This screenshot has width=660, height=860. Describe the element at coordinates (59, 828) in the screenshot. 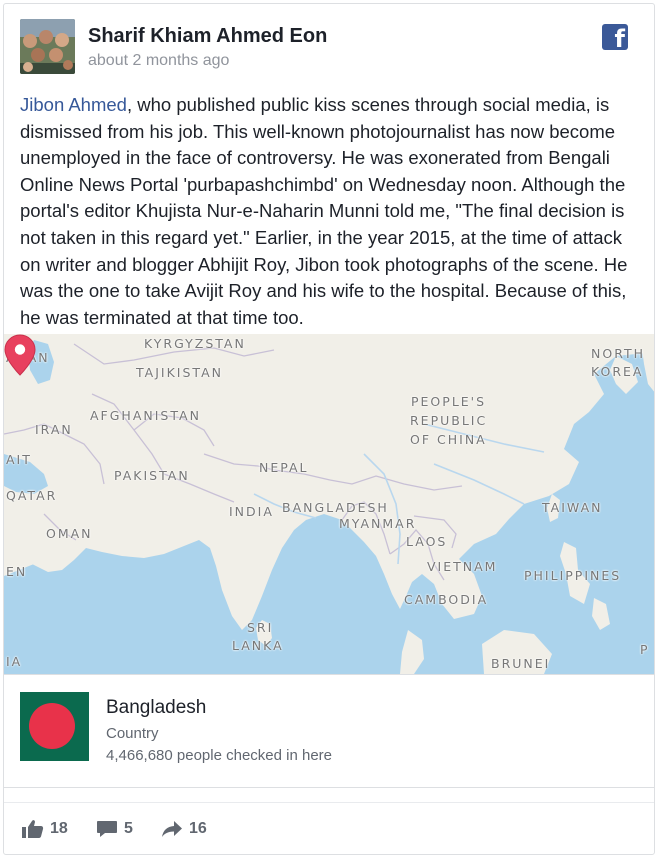

I see `like-count: 18` at that location.